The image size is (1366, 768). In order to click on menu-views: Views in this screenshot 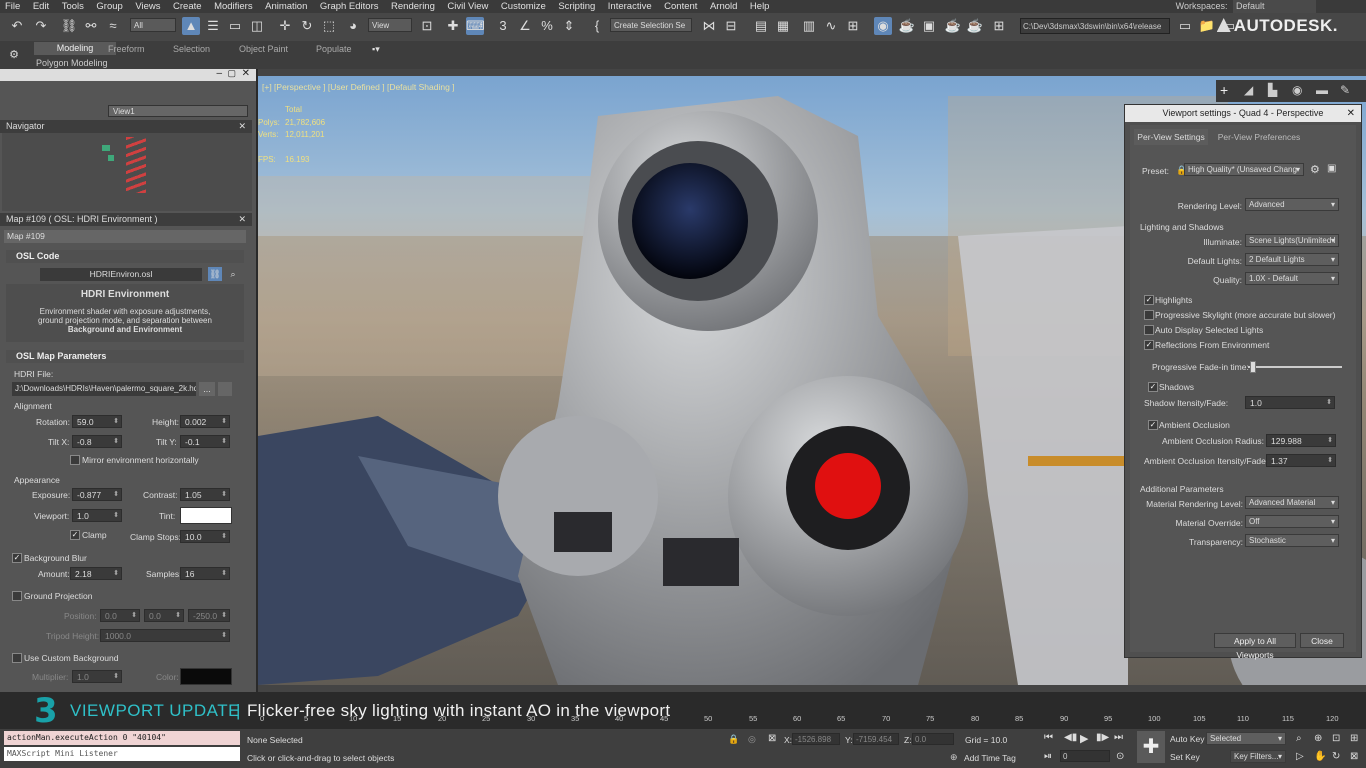, I will do `click(147, 6)`.